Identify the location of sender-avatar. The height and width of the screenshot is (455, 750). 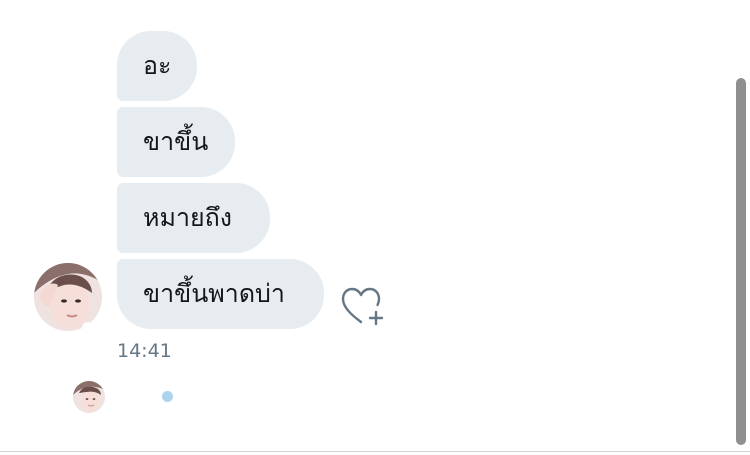
(68, 297).